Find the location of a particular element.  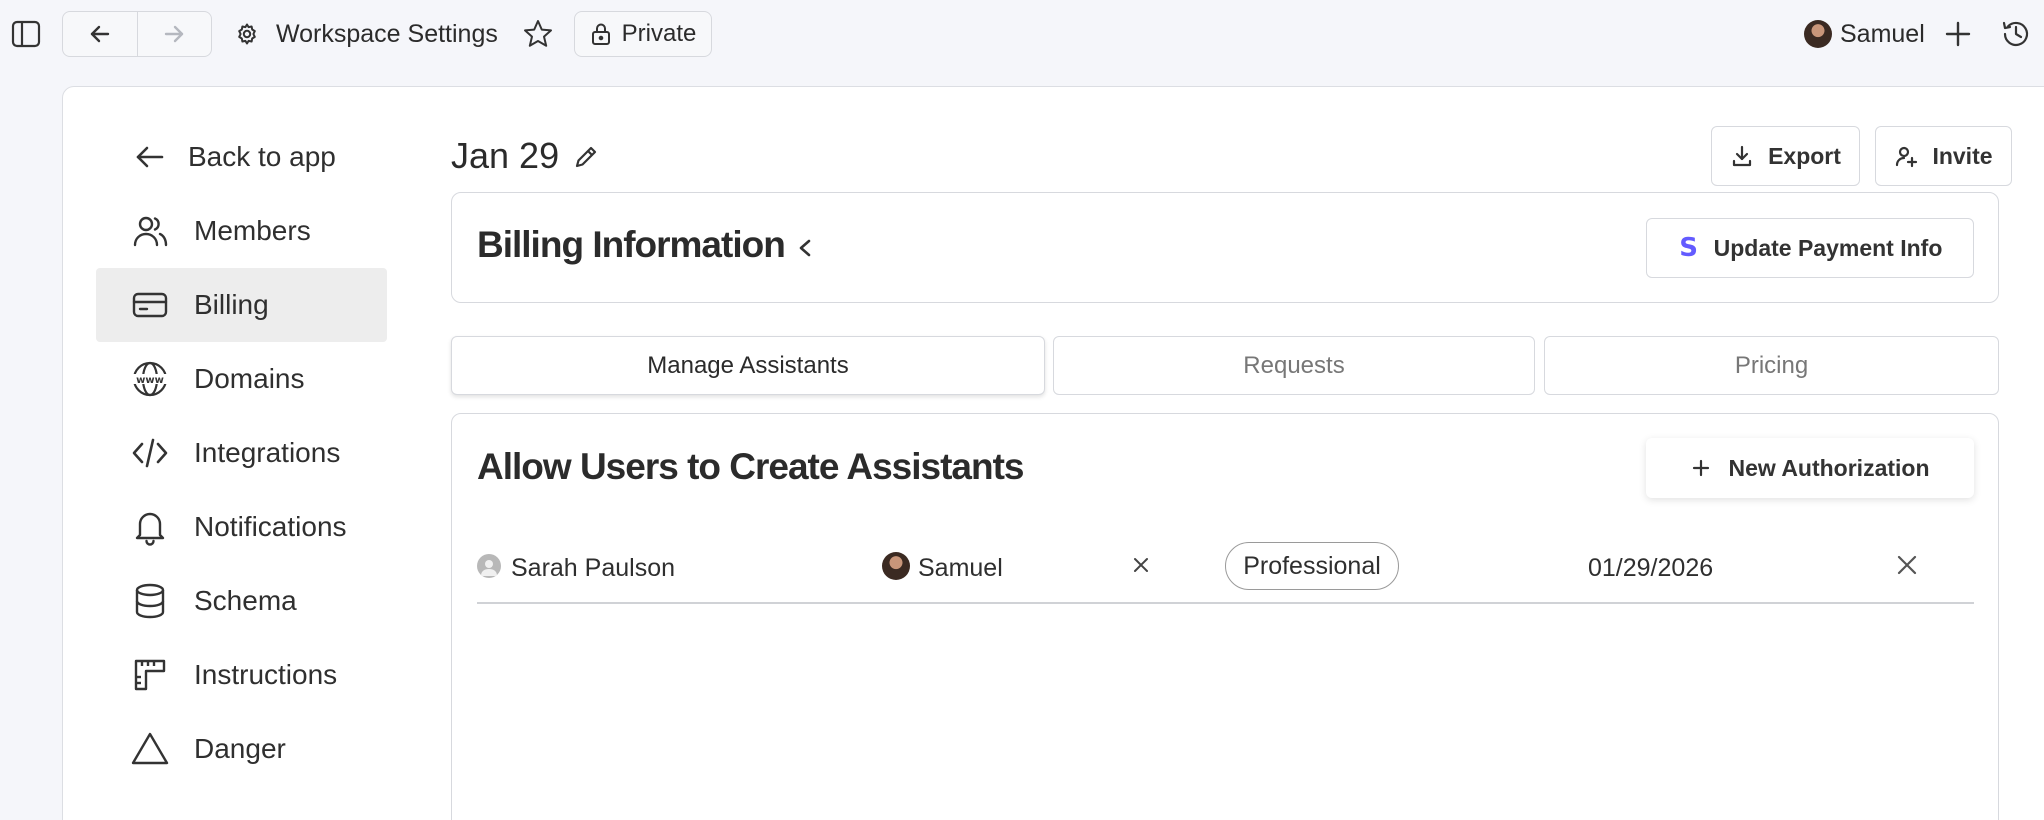

plan-label: Professional is located at coordinates (1312, 565).